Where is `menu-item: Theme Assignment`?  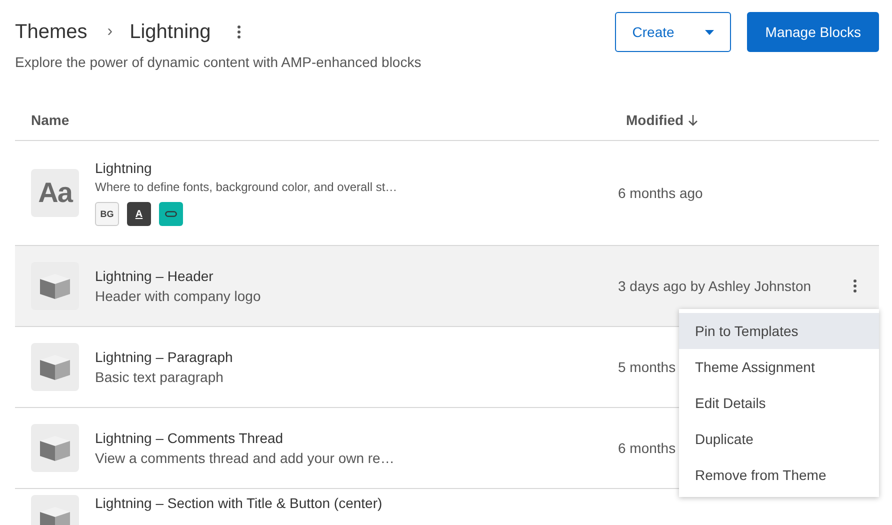 menu-item: Theme Assignment is located at coordinates (779, 367).